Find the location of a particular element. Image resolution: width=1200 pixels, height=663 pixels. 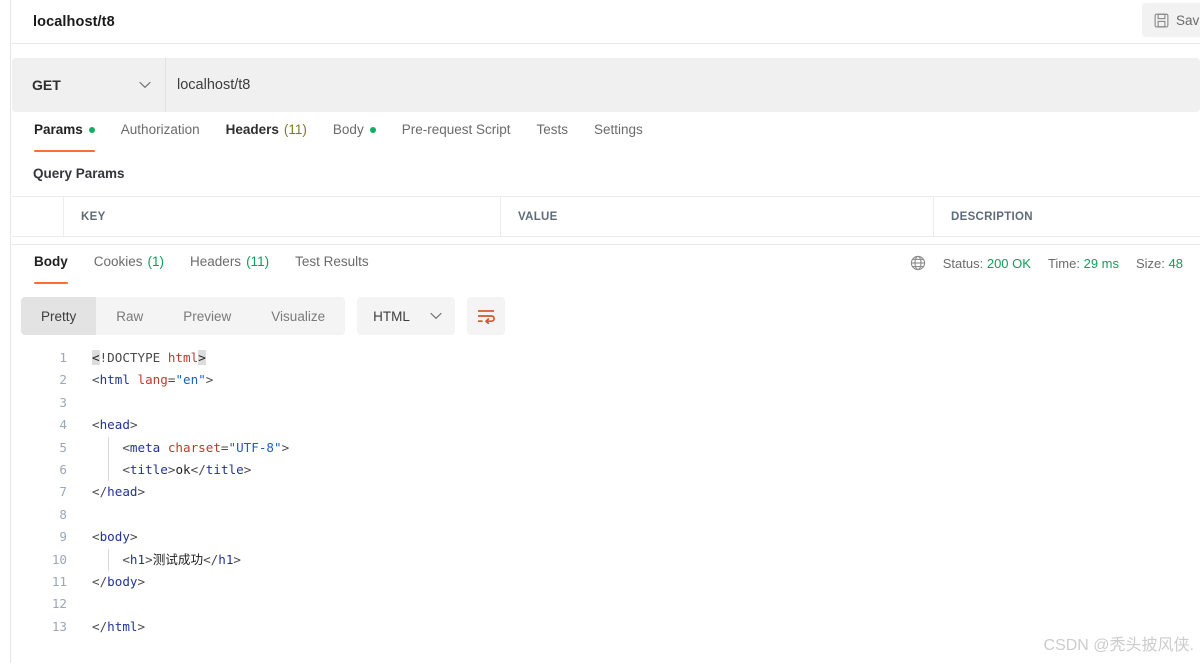

response-tab-label: Cookies is located at coordinates (118, 261).